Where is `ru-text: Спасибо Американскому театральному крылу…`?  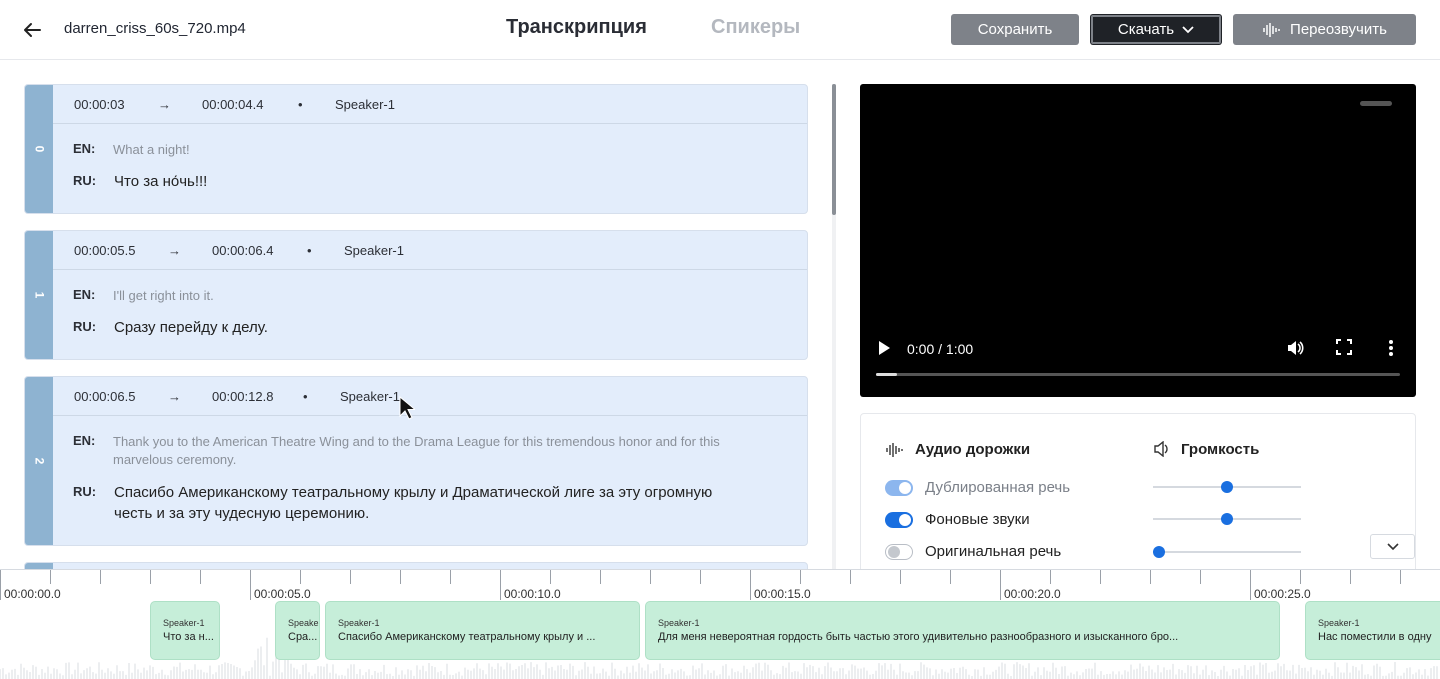 ru-text: Спасибо Американскому театральному крылу… is located at coordinates (414, 503).